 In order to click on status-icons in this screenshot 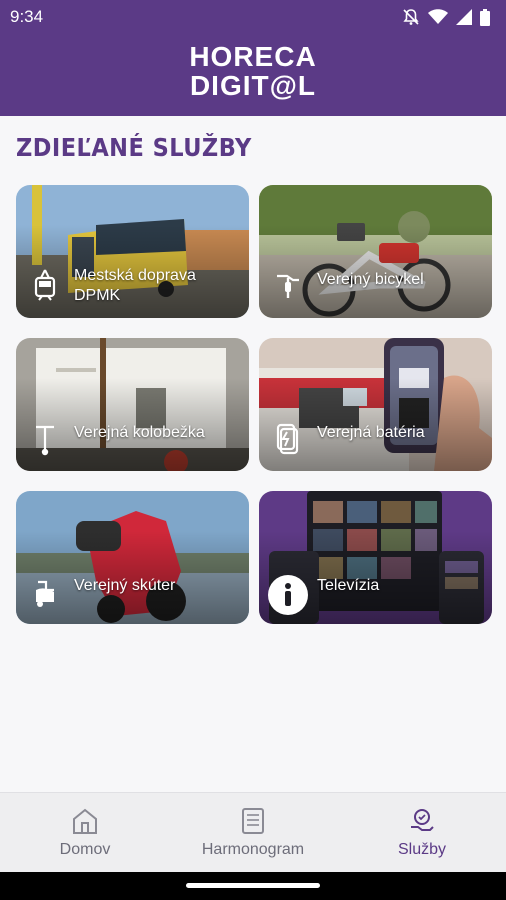, I will do `click(446, 17)`.